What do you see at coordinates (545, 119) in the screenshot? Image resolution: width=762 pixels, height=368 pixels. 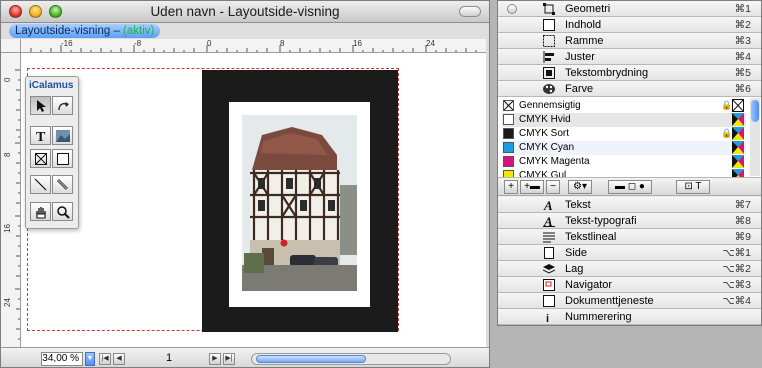 I see `color-name: CMYK Hvid` at bounding box center [545, 119].